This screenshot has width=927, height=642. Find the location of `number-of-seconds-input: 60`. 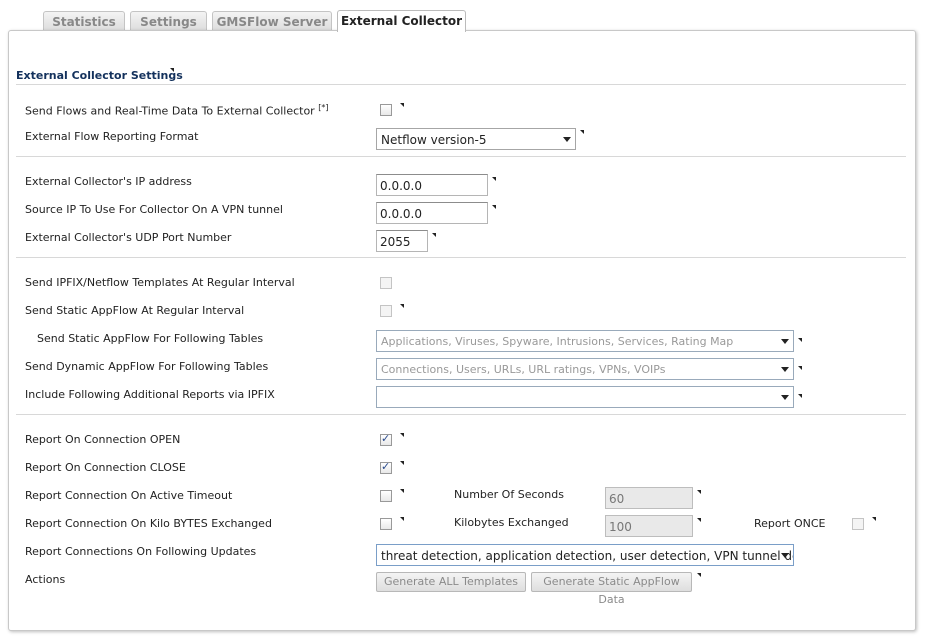

number-of-seconds-input: 60 is located at coordinates (649, 498).